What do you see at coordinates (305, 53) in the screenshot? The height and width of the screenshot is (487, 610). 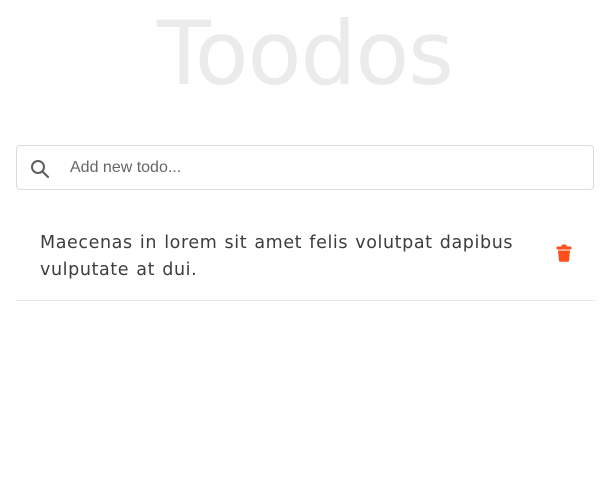 I see `page-title: Toodos` at bounding box center [305, 53].